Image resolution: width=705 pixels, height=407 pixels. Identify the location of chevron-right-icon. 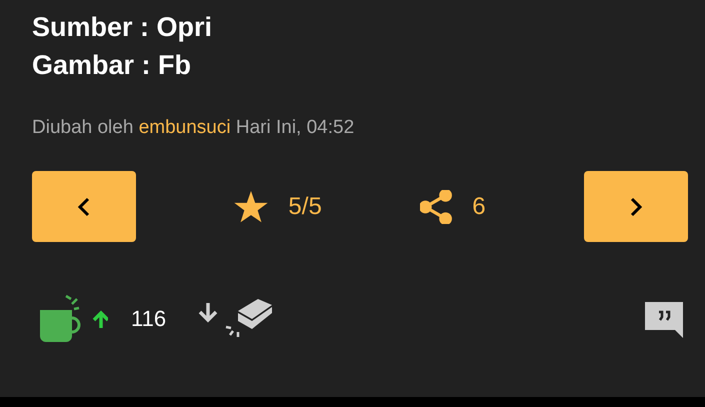
(636, 206).